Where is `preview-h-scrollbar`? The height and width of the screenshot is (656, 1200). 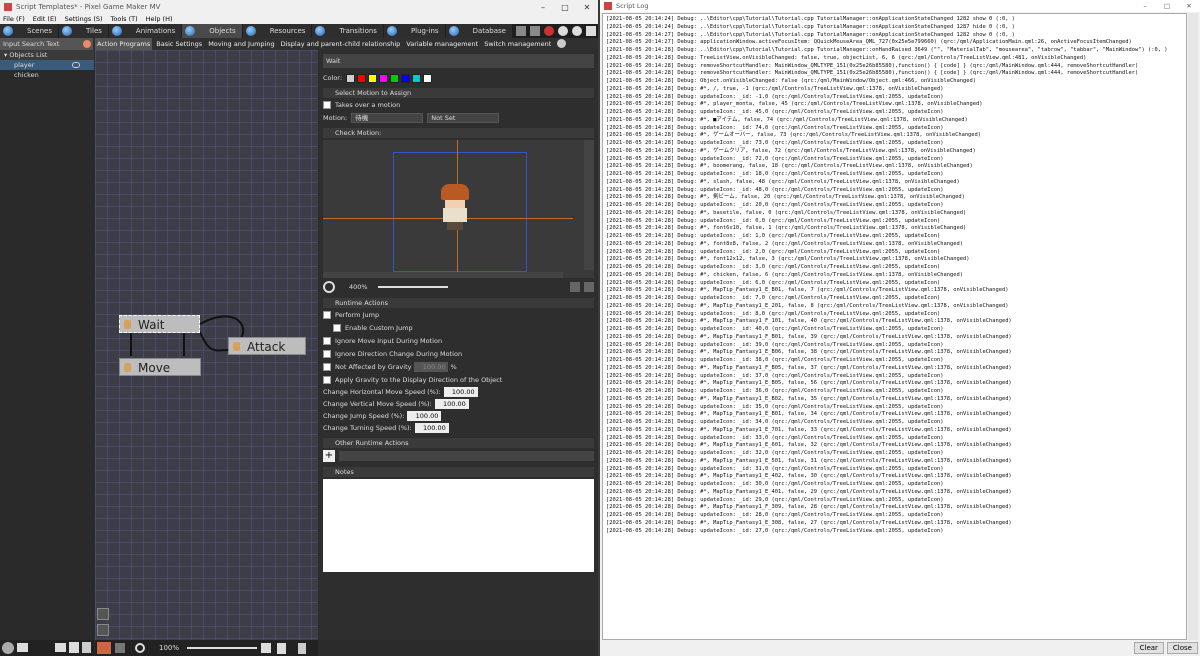
preview-h-scrollbar is located at coordinates (443, 275).